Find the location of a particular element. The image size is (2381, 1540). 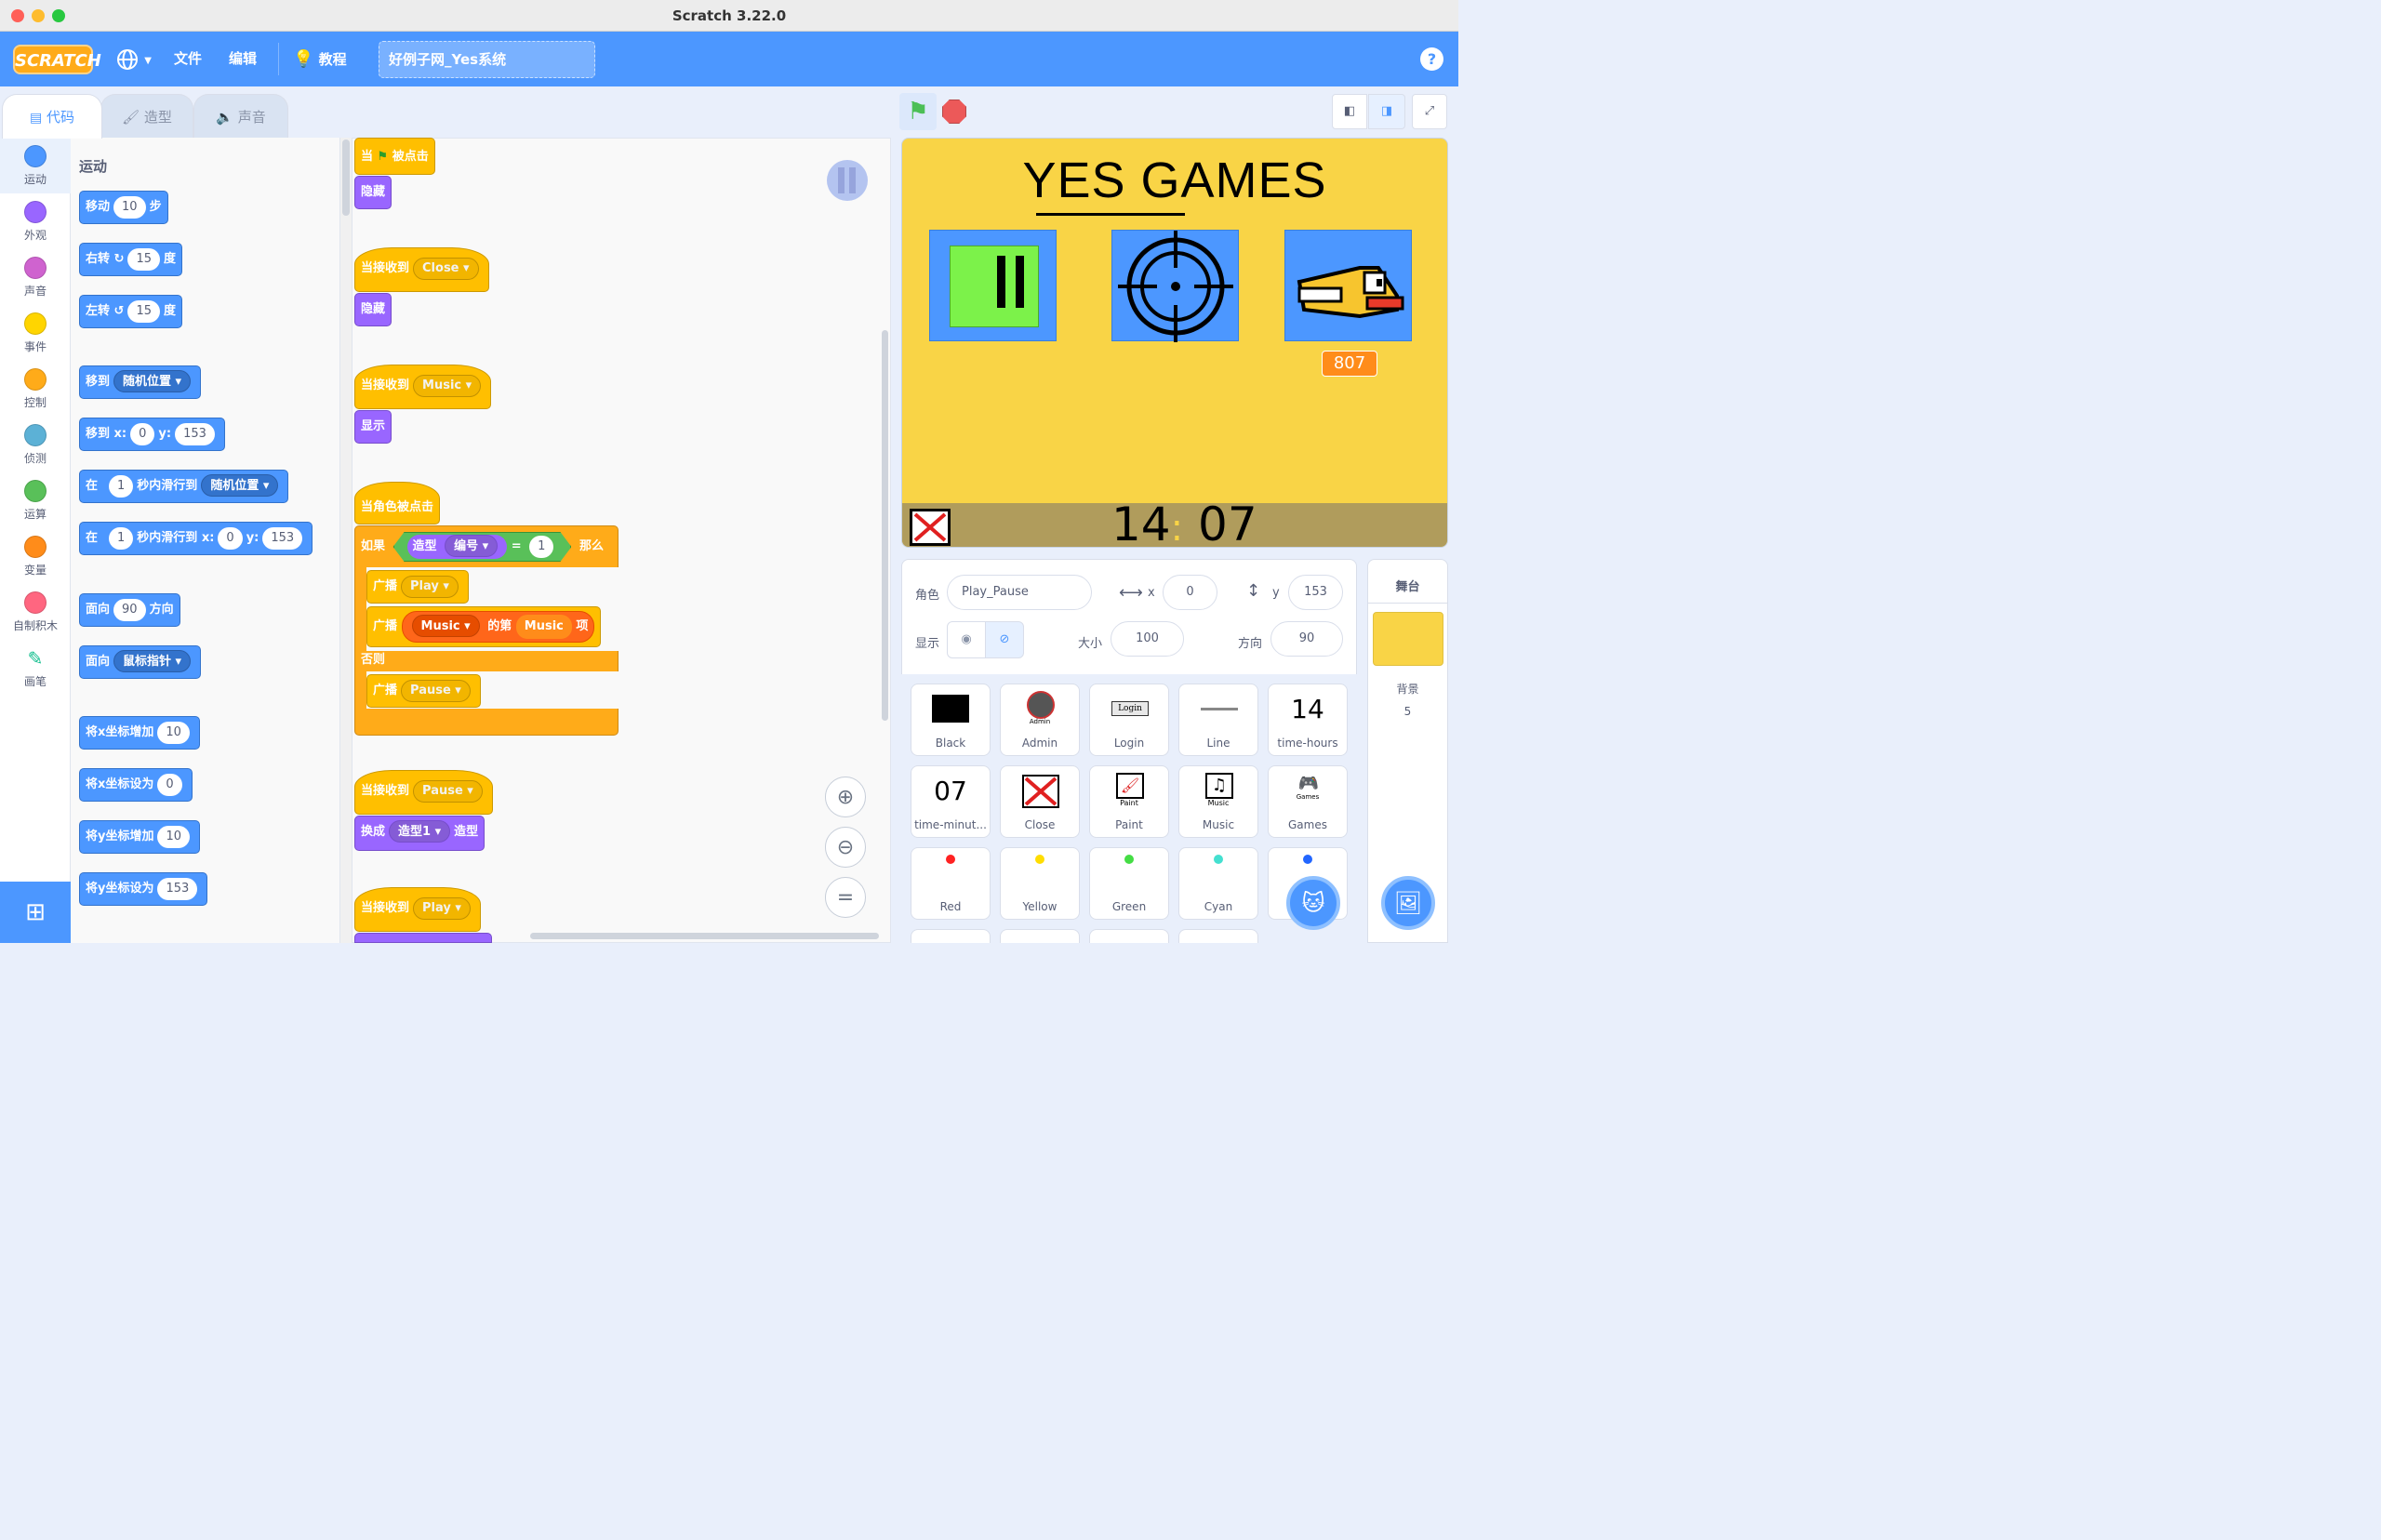

towards-target-dropdown: 鼠标指针 ▾ is located at coordinates (152, 661).